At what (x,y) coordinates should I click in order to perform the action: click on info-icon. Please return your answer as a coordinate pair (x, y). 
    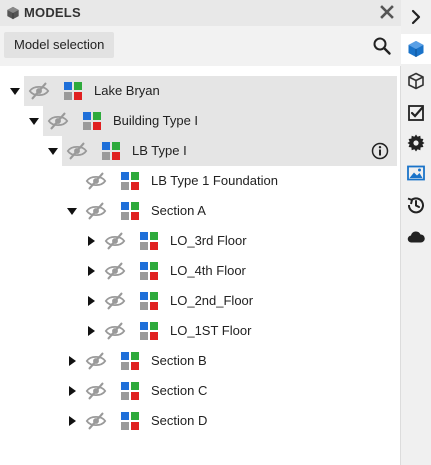
    Looking at the image, I should click on (380, 151).